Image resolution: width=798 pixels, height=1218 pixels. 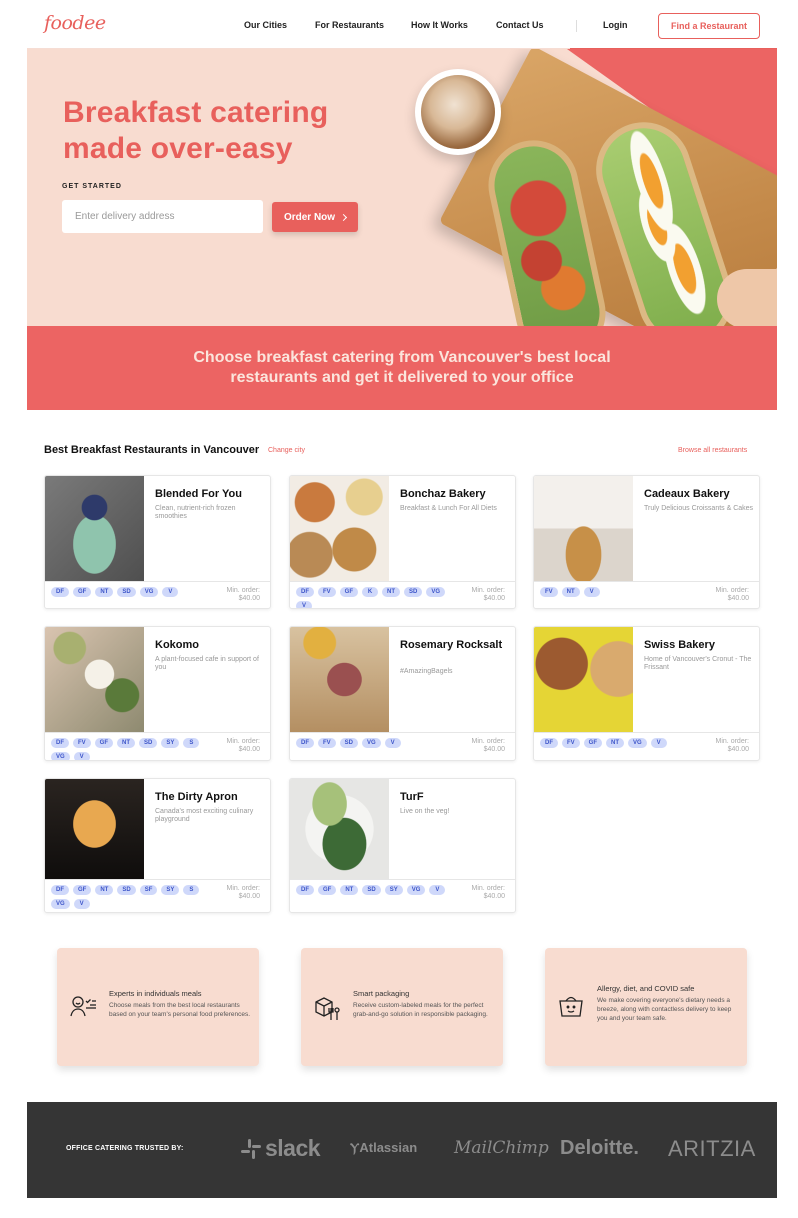 What do you see at coordinates (571, 1006) in the screenshot?
I see `smiling-basket-icon` at bounding box center [571, 1006].